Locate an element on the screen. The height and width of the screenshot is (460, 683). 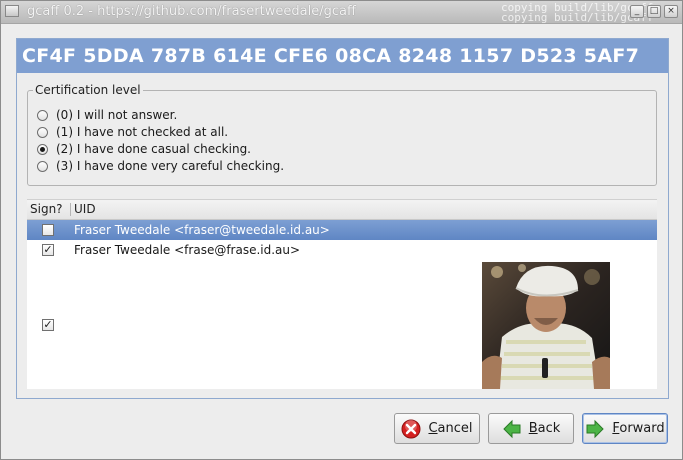
close-icon: × is located at coordinates (671, 11).